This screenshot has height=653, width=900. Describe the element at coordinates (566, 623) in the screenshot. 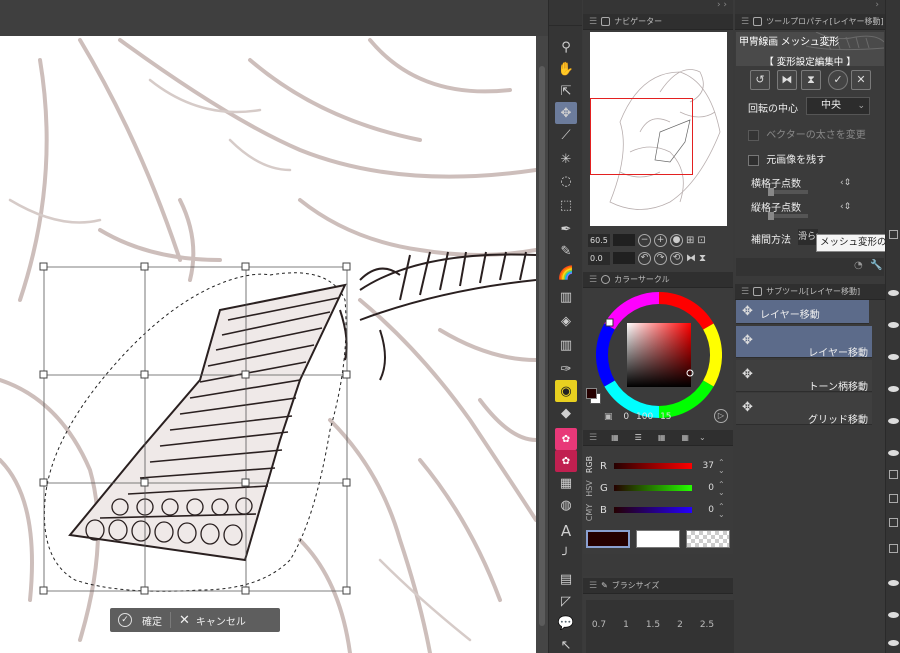

I see `balloon-tool-icon: 💬` at that location.